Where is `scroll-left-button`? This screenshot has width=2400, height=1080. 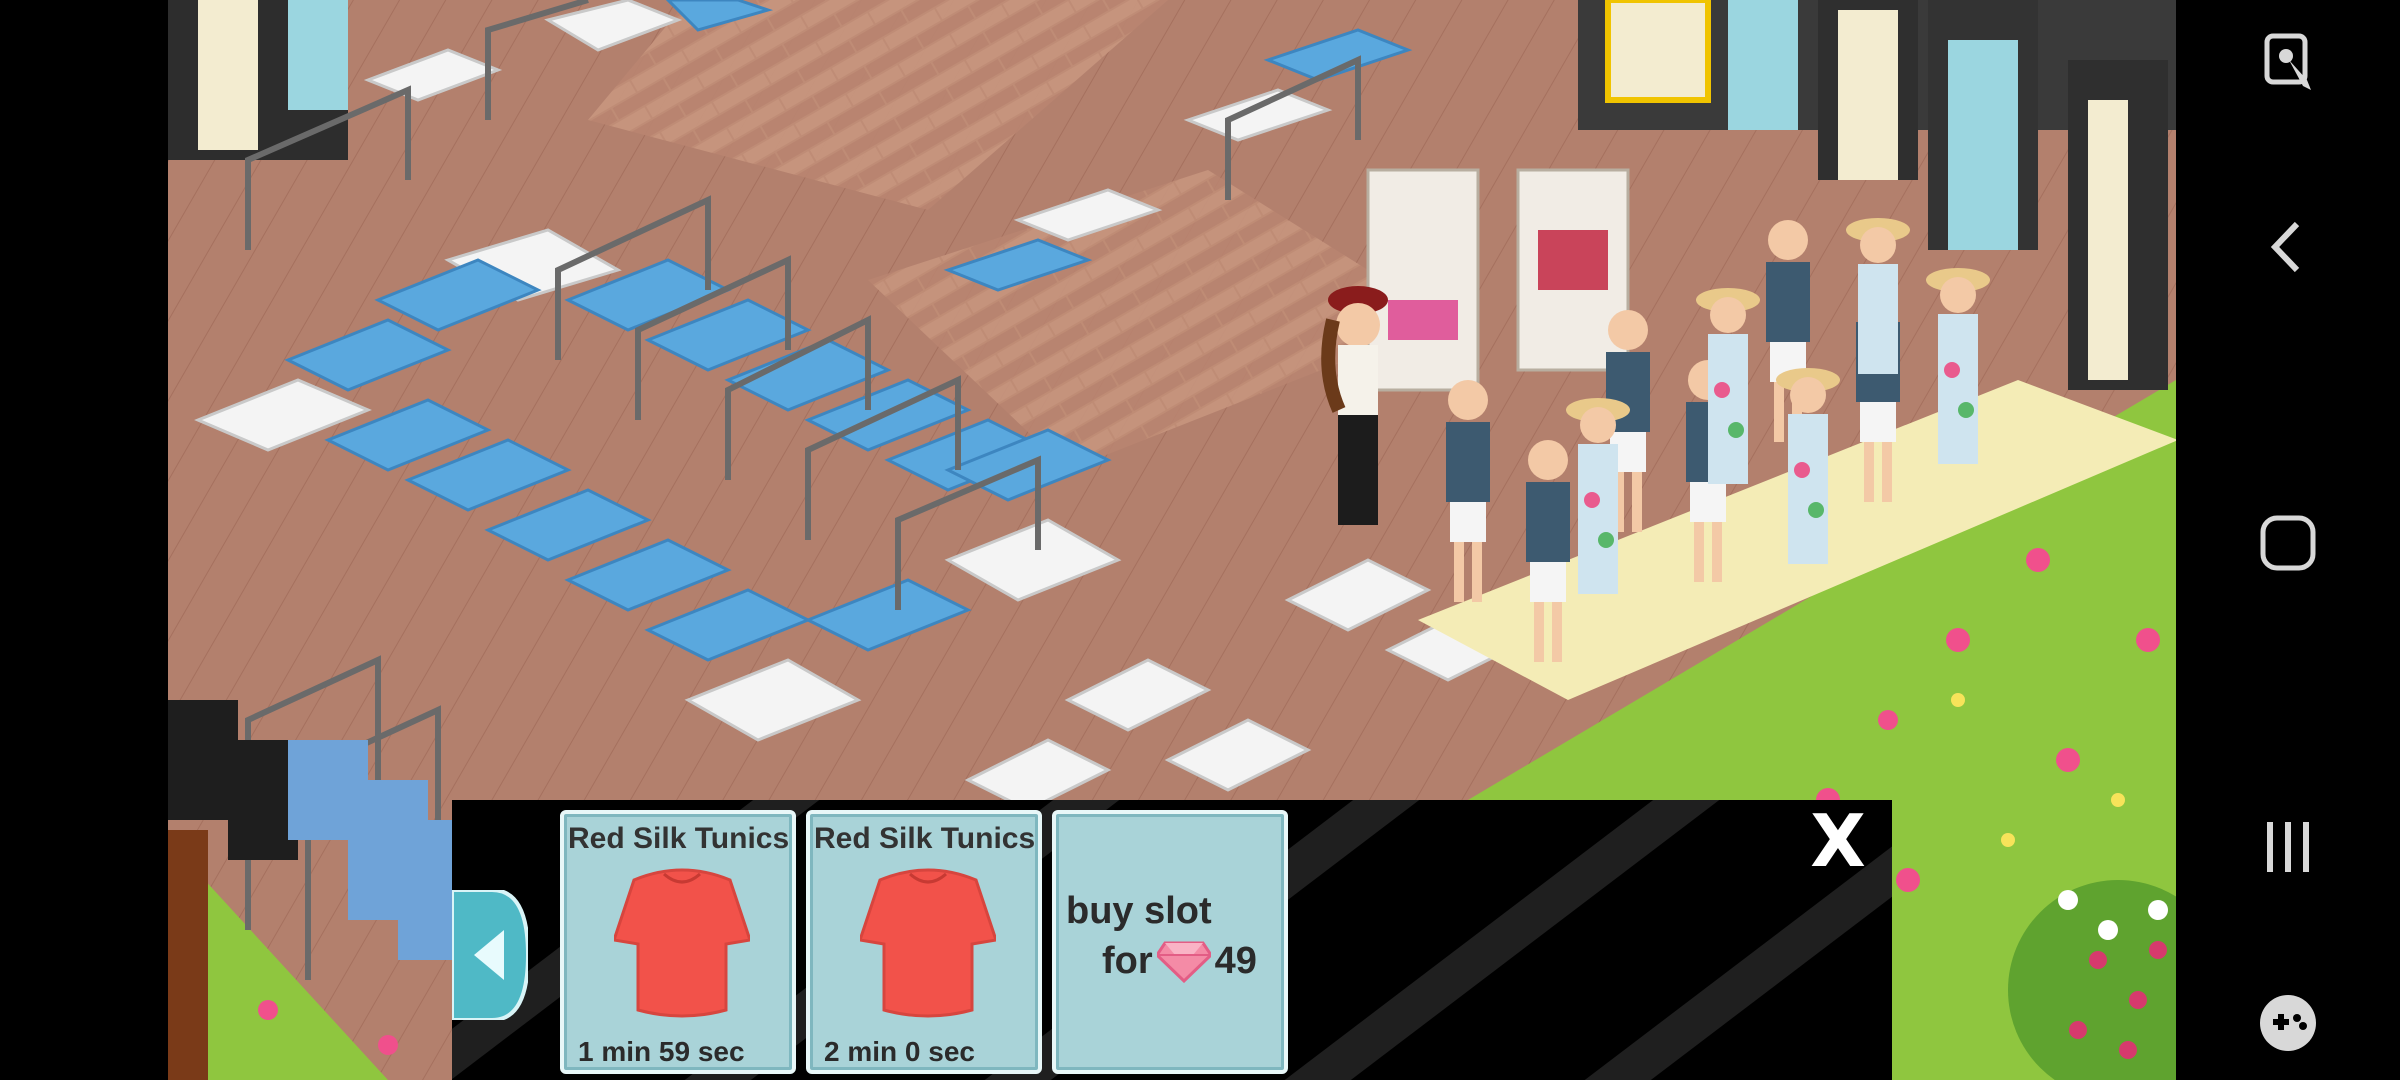
scroll-left-button is located at coordinates (490, 955).